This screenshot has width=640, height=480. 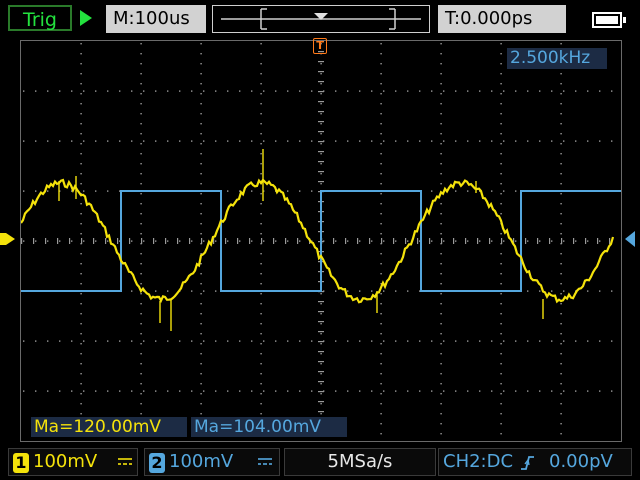 I want to click on ch2-number-badge: 2, so click(x=157, y=463).